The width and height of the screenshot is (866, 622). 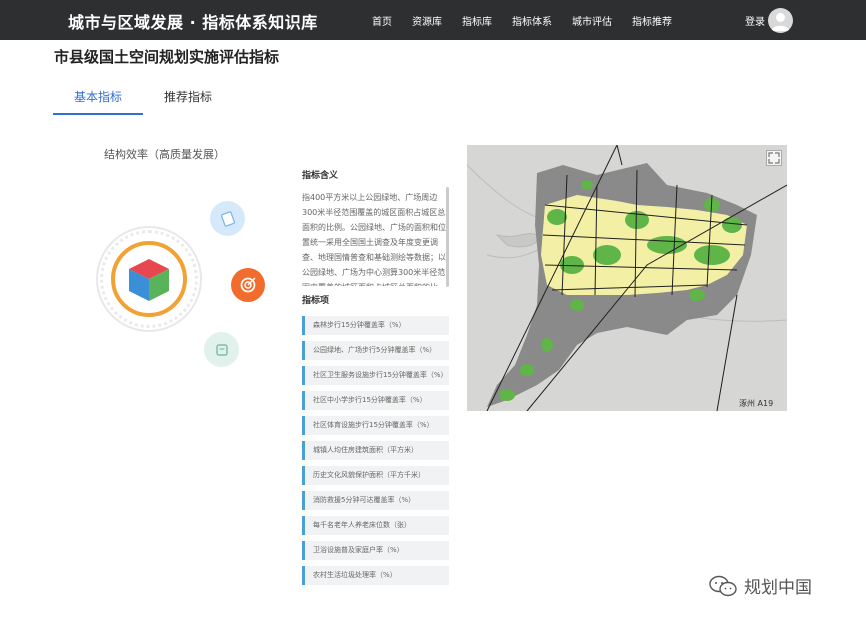 I want to click on nav-indicator-library: 指标库, so click(x=477, y=20).